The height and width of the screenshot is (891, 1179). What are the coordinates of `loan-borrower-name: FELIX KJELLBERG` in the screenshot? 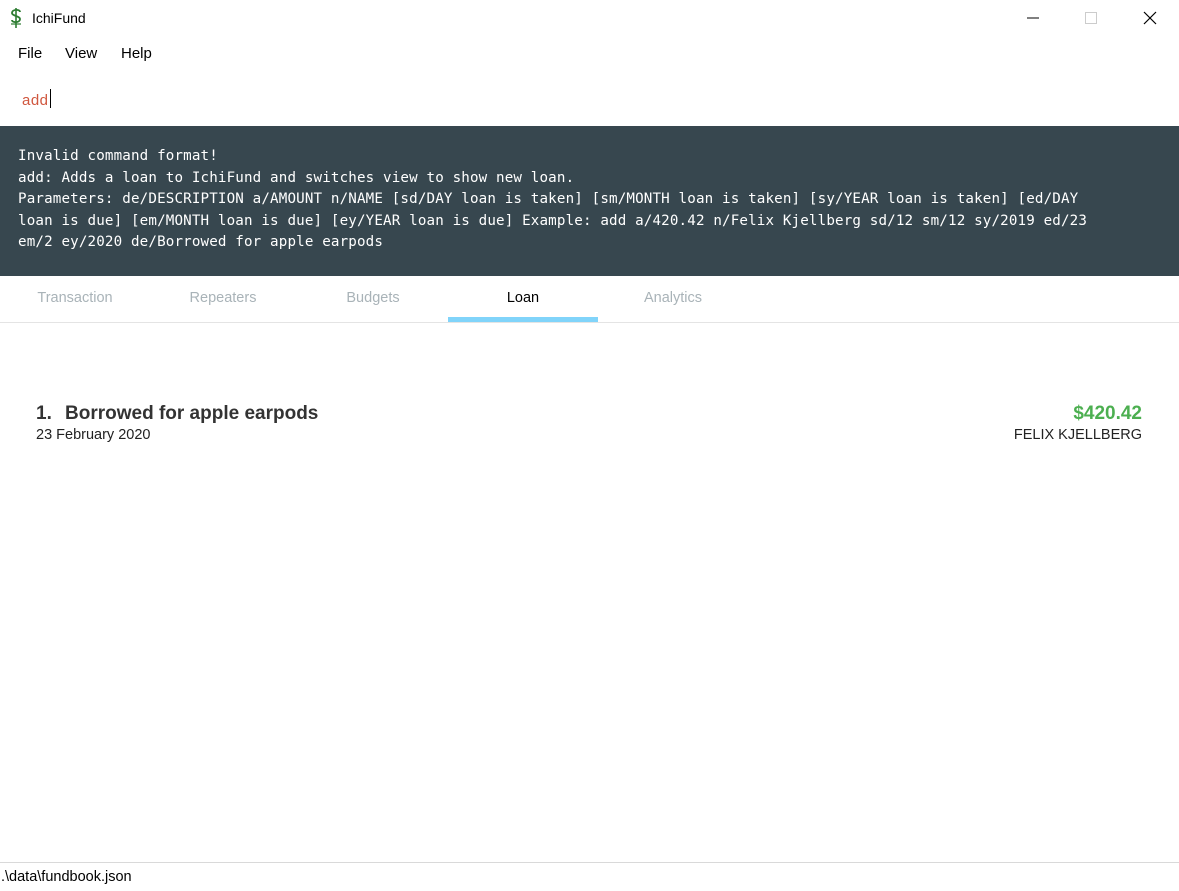 It's located at (1077, 435).